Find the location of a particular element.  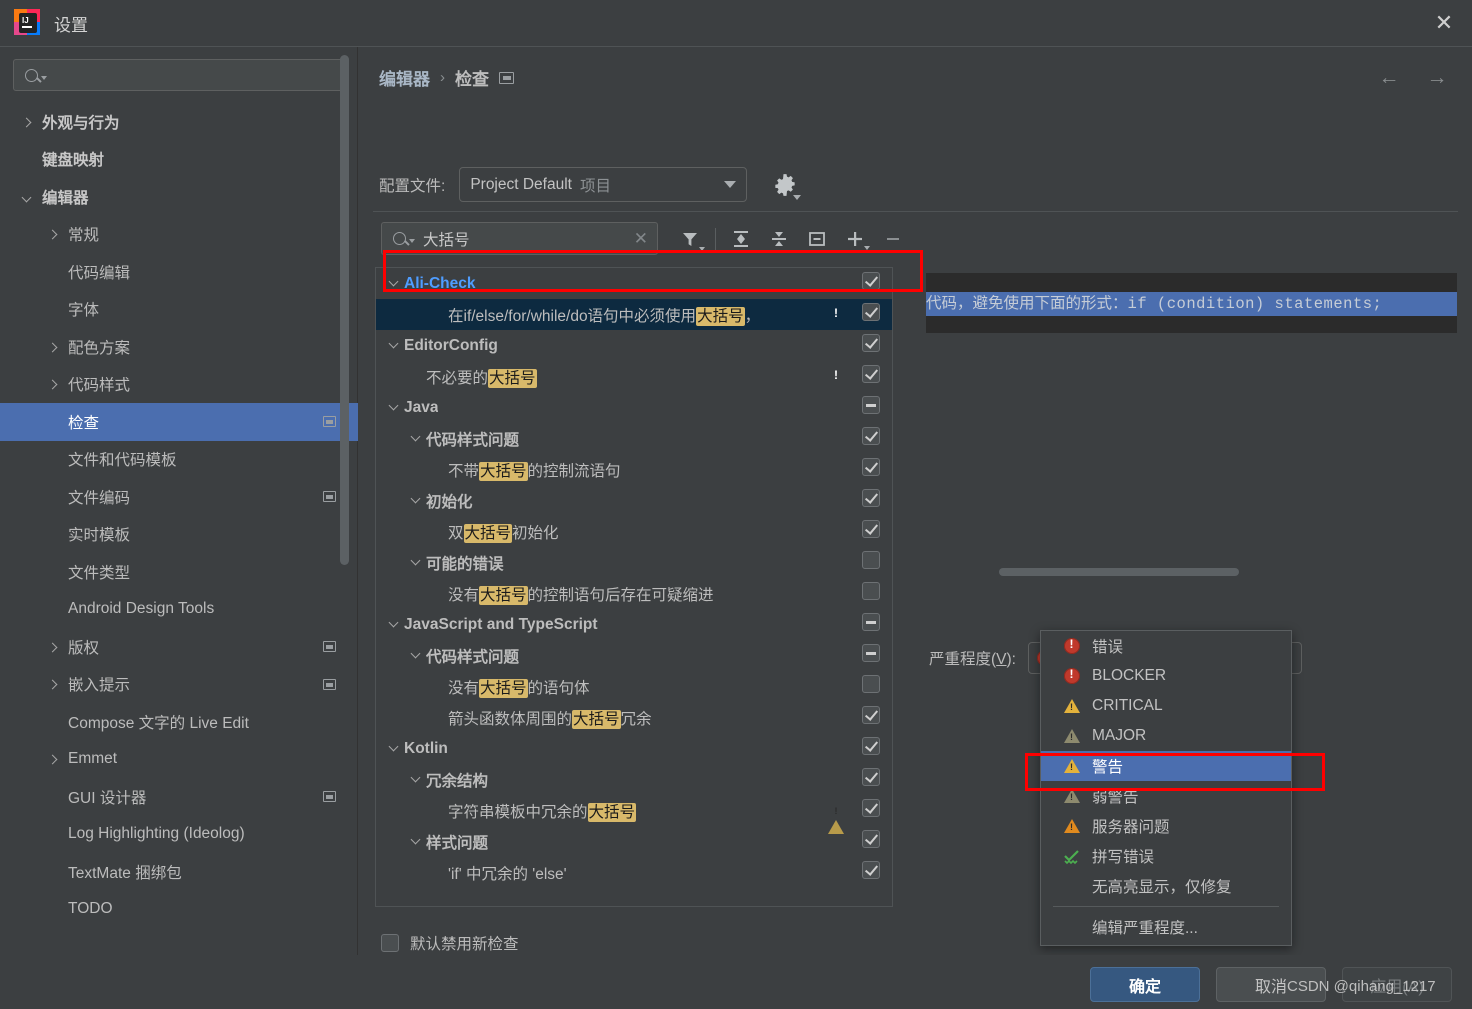

sidebar-item-17: Emmet is located at coordinates (179, 760).